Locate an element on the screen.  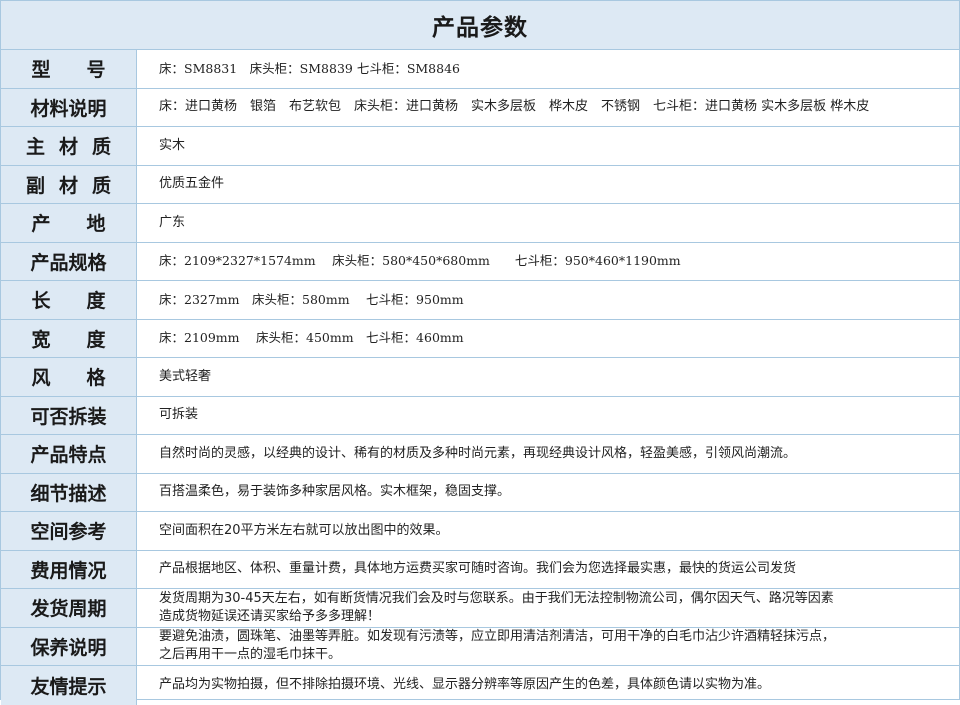
param-label: 费用情况 is located at coordinates (68, 570).